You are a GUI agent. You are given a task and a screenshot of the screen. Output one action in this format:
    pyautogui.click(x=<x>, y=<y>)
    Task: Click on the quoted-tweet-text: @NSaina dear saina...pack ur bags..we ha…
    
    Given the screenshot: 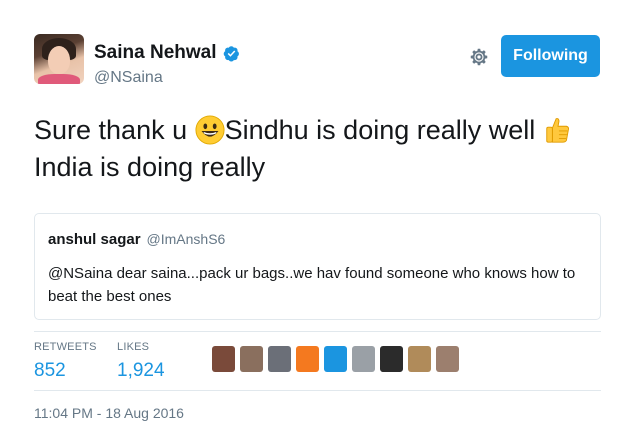 What is the action you would take?
    pyautogui.click(x=312, y=285)
    